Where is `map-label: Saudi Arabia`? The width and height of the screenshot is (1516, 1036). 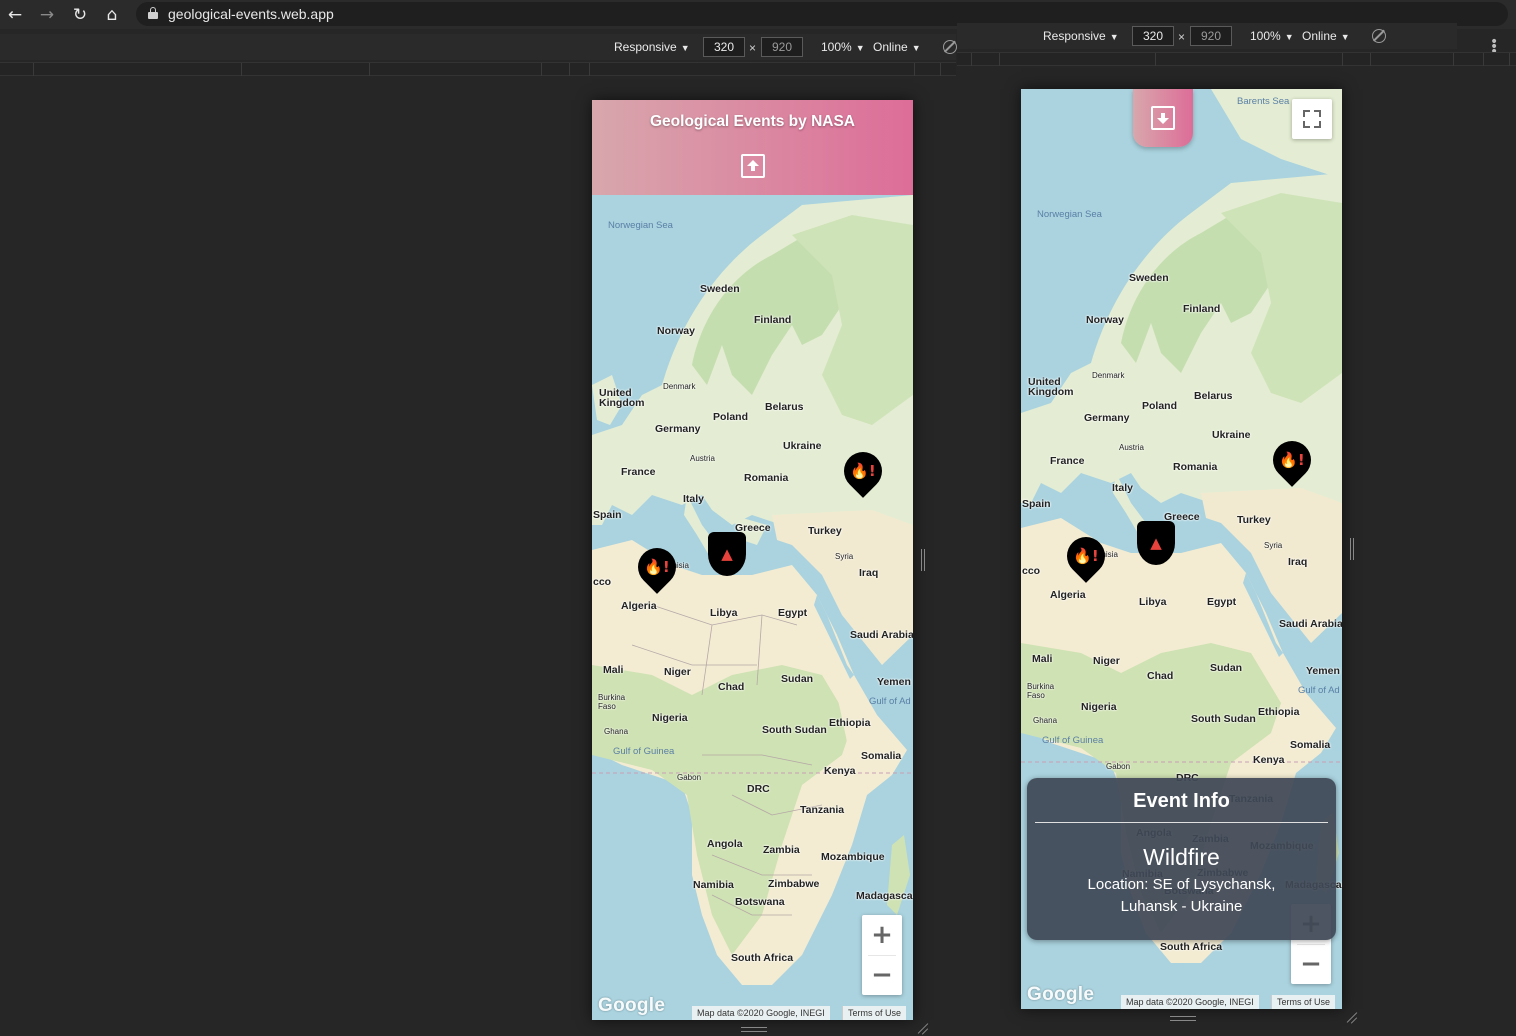
map-label: Saudi Arabia is located at coordinates (881, 635).